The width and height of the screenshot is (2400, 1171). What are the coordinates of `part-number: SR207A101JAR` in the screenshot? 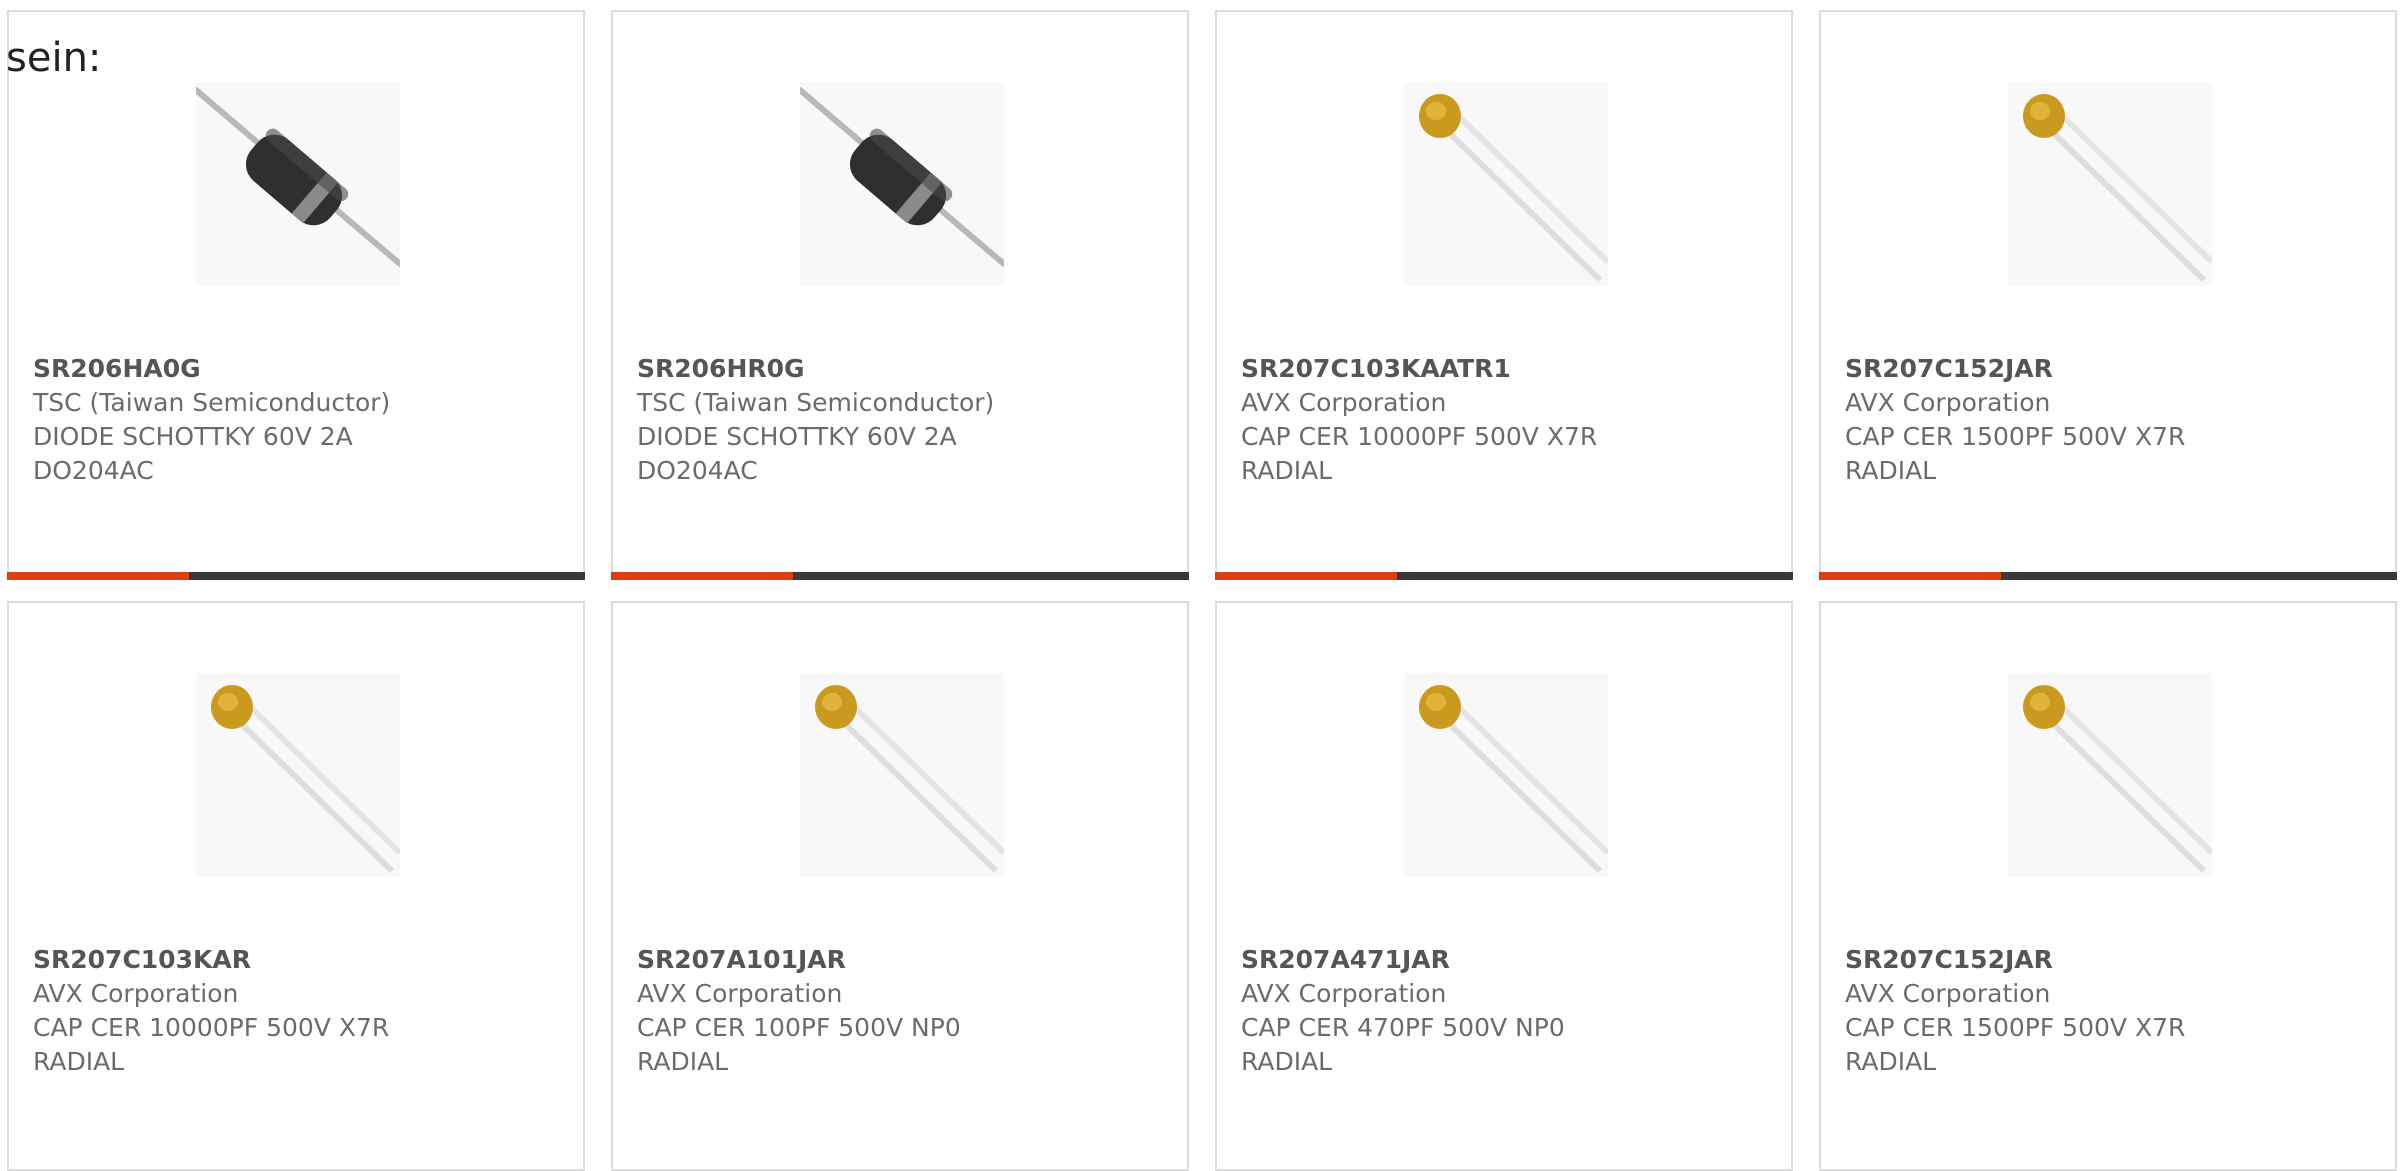 It's located at (799, 960).